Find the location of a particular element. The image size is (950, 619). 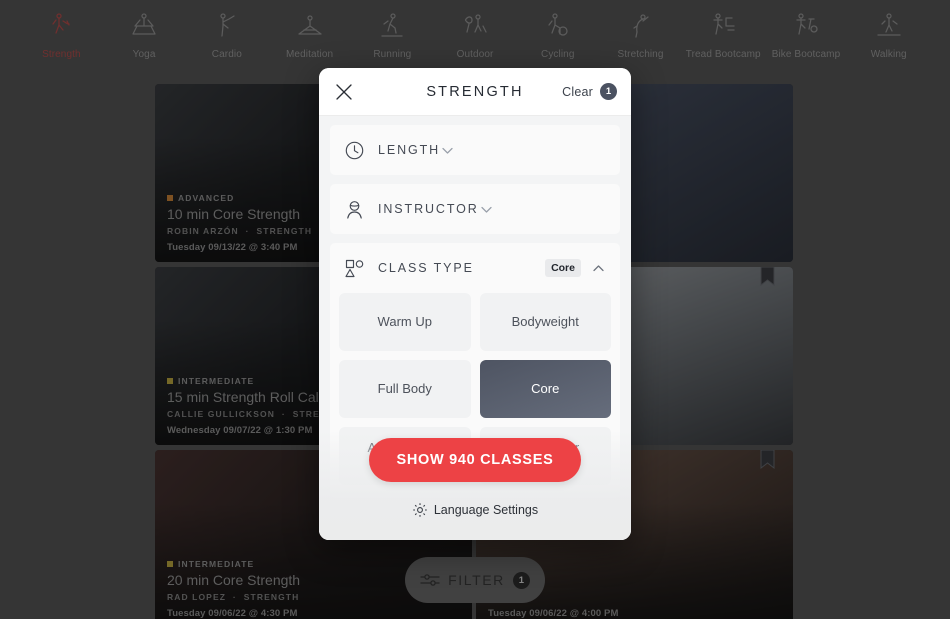

clear-filters-button: Clear 1 is located at coordinates (589, 91).